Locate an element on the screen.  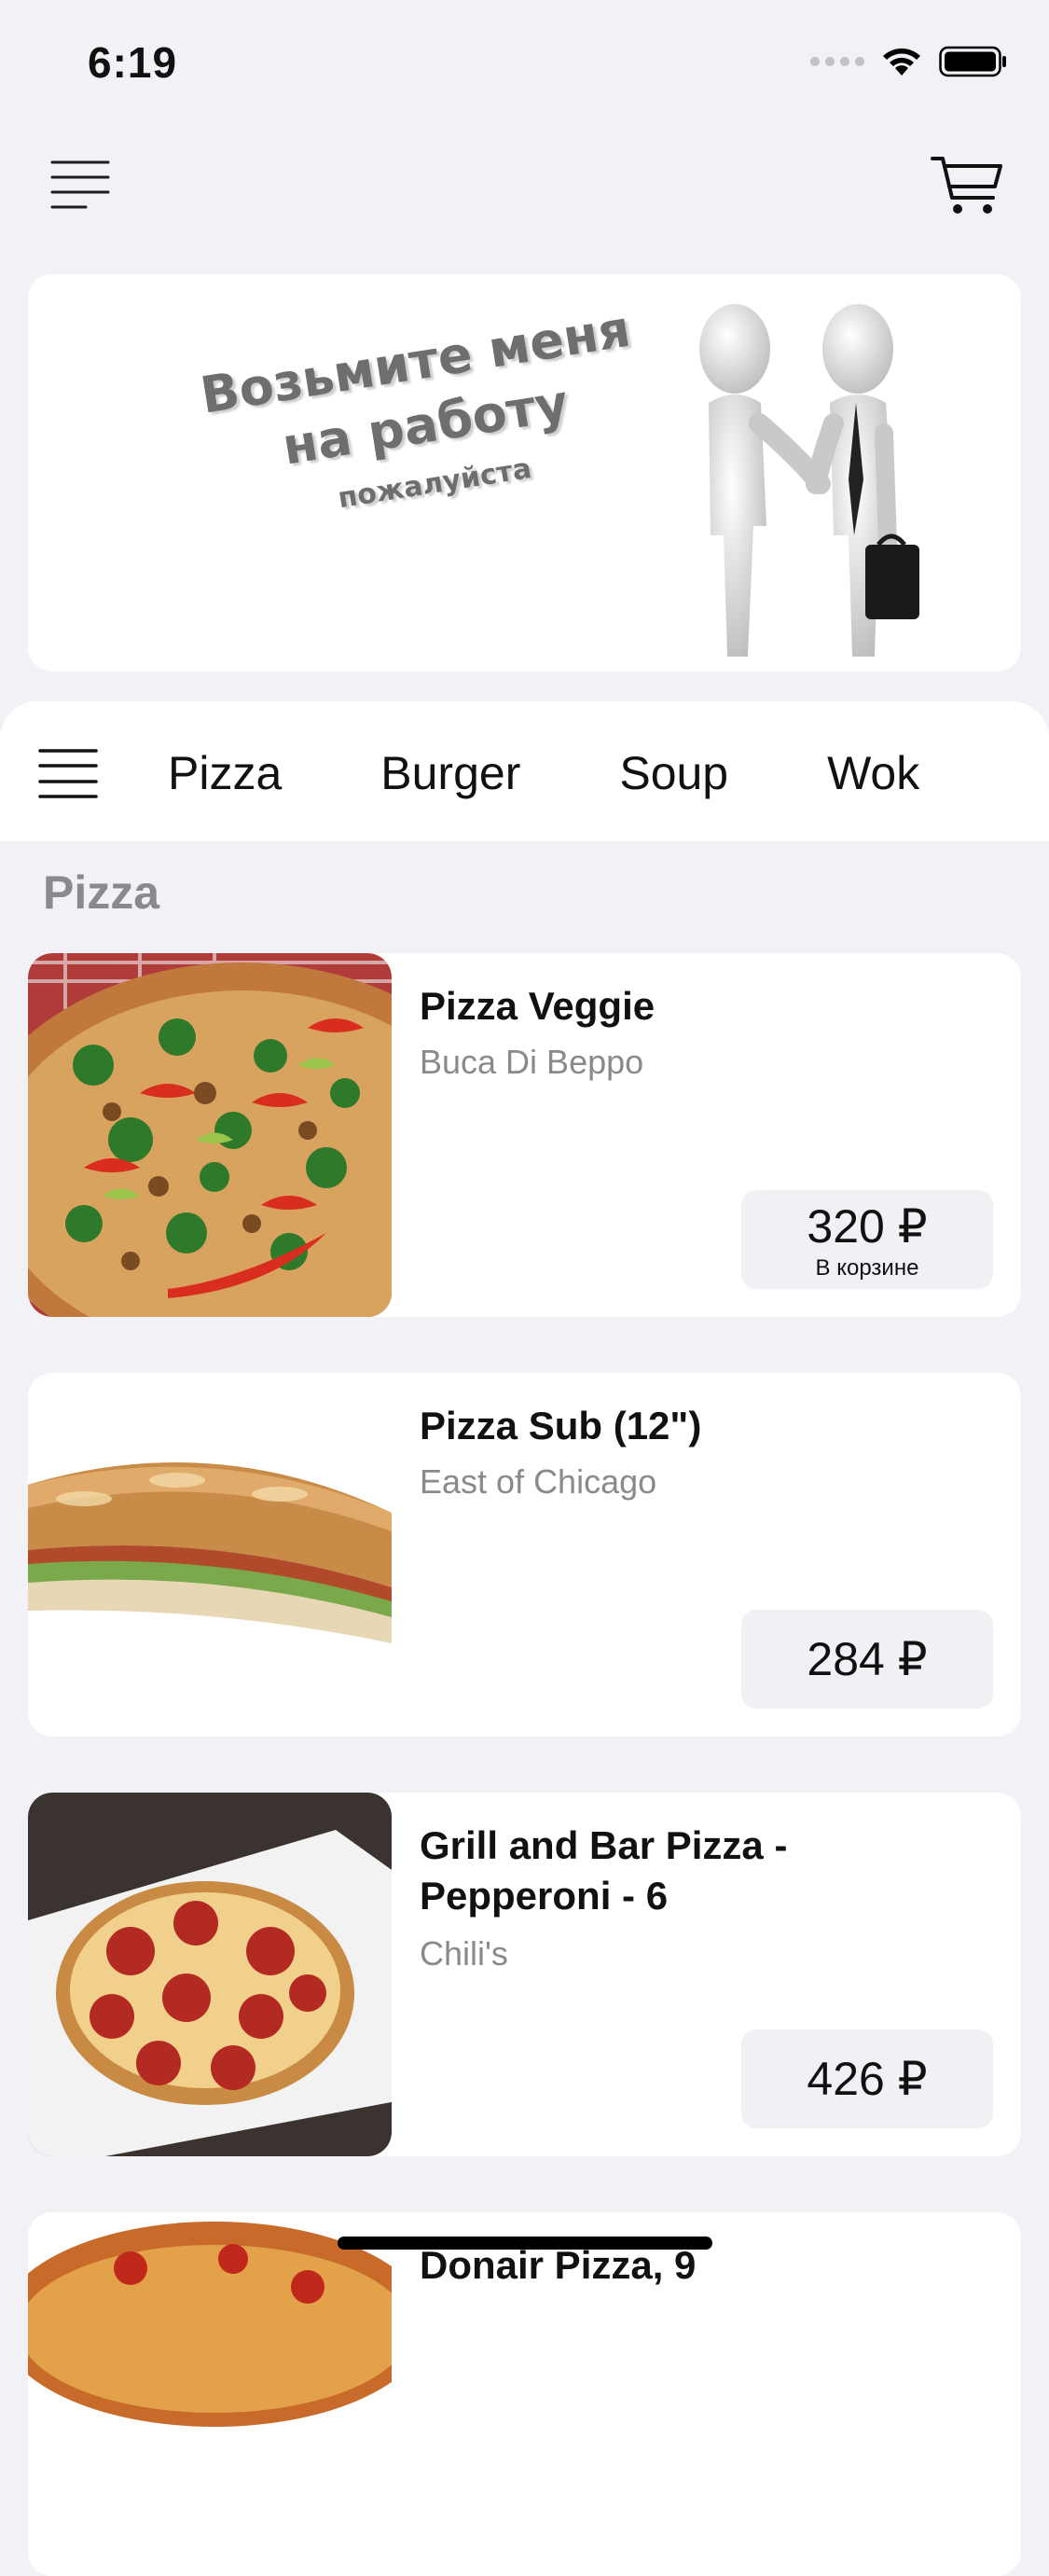
price-label: 426 ₽ is located at coordinates (867, 2079).